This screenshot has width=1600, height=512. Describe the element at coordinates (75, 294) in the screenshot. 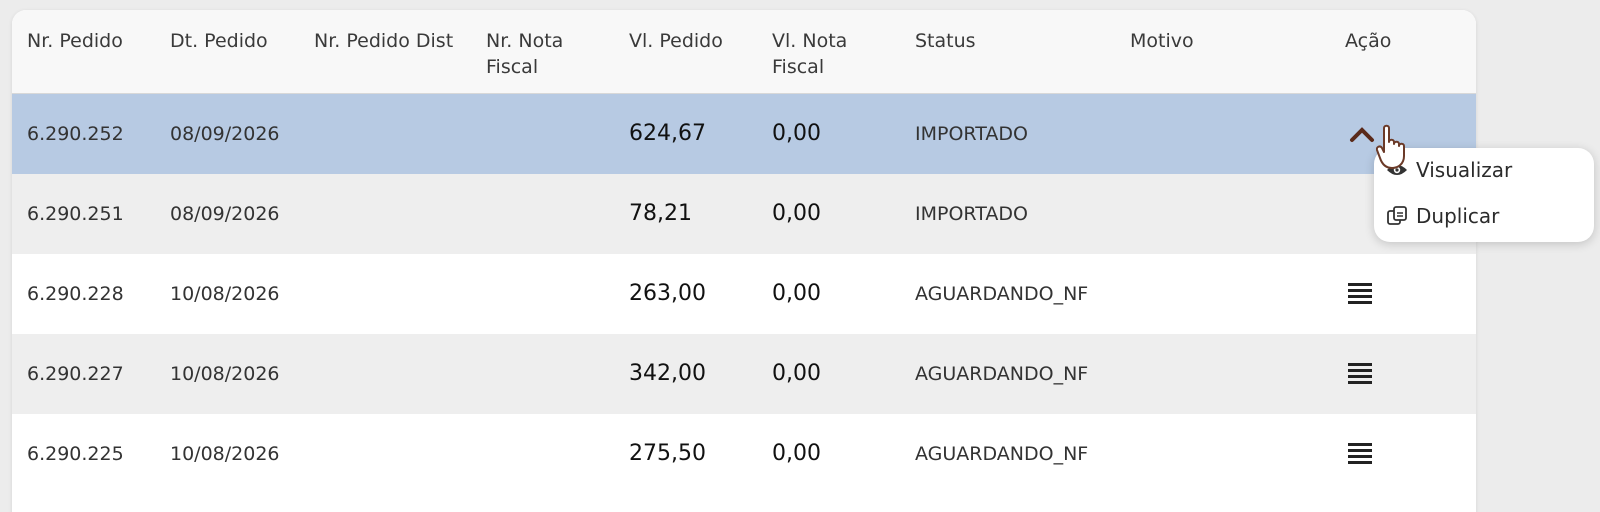

I see `cell-nr-pedido: 6.290.228` at that location.